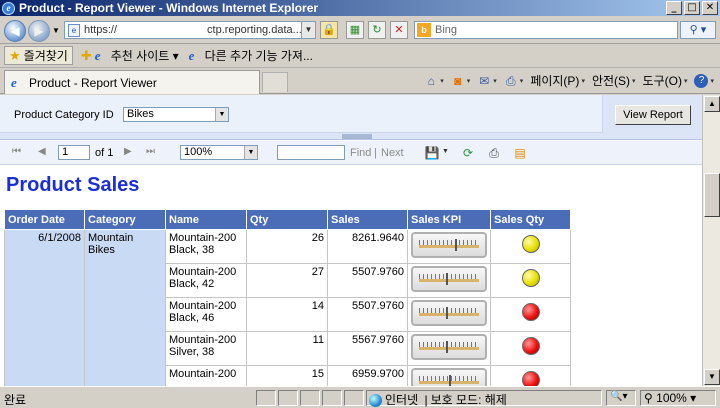 This screenshot has height=408, width=720. Describe the element at coordinates (42, 151) in the screenshot. I see `previous-page-icon: ◀` at that location.